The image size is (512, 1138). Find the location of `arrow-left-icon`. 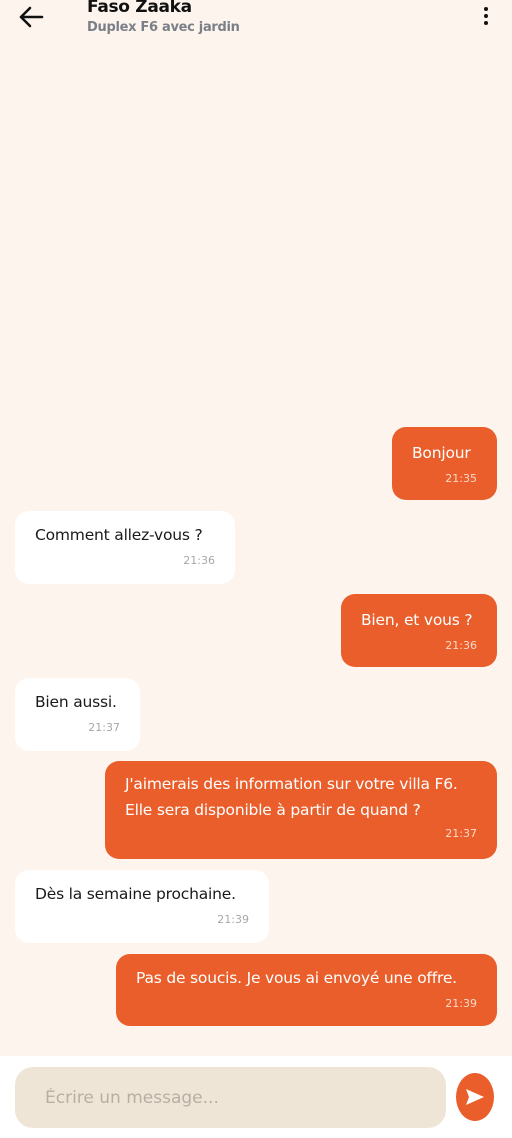

arrow-left-icon is located at coordinates (31, 17).